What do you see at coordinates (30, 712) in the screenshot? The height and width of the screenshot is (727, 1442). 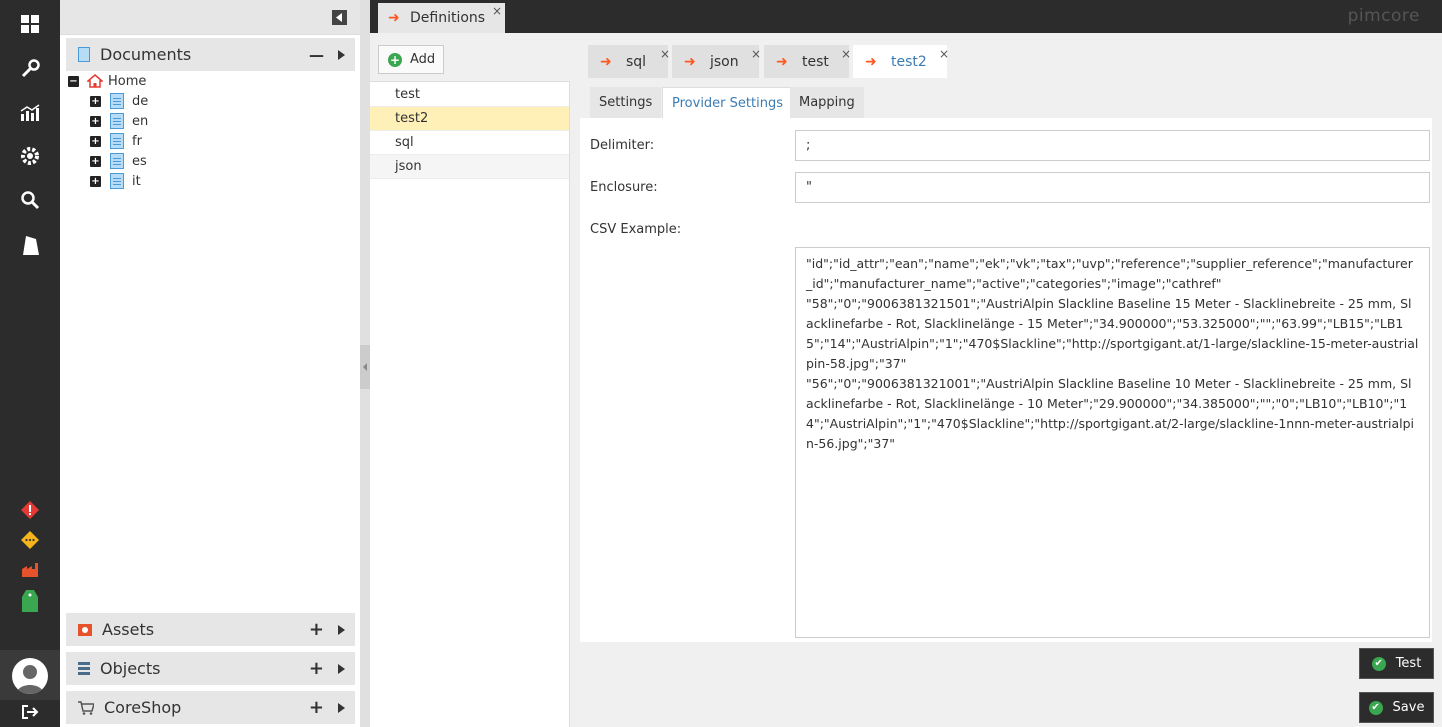 I see `logout-icon` at bounding box center [30, 712].